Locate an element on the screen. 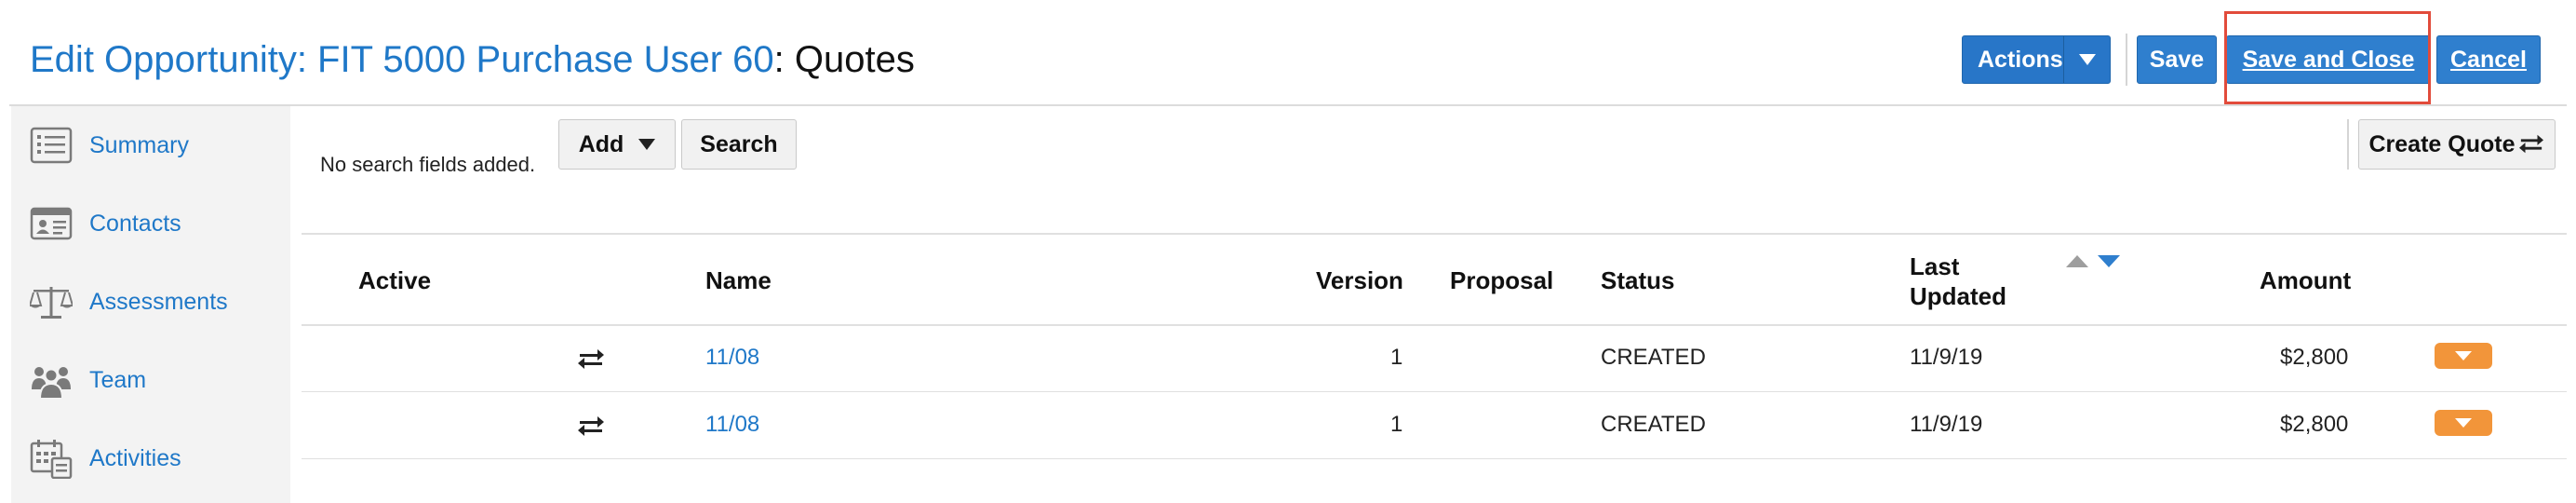  create-quote-label: Create Quote is located at coordinates (2442, 143).